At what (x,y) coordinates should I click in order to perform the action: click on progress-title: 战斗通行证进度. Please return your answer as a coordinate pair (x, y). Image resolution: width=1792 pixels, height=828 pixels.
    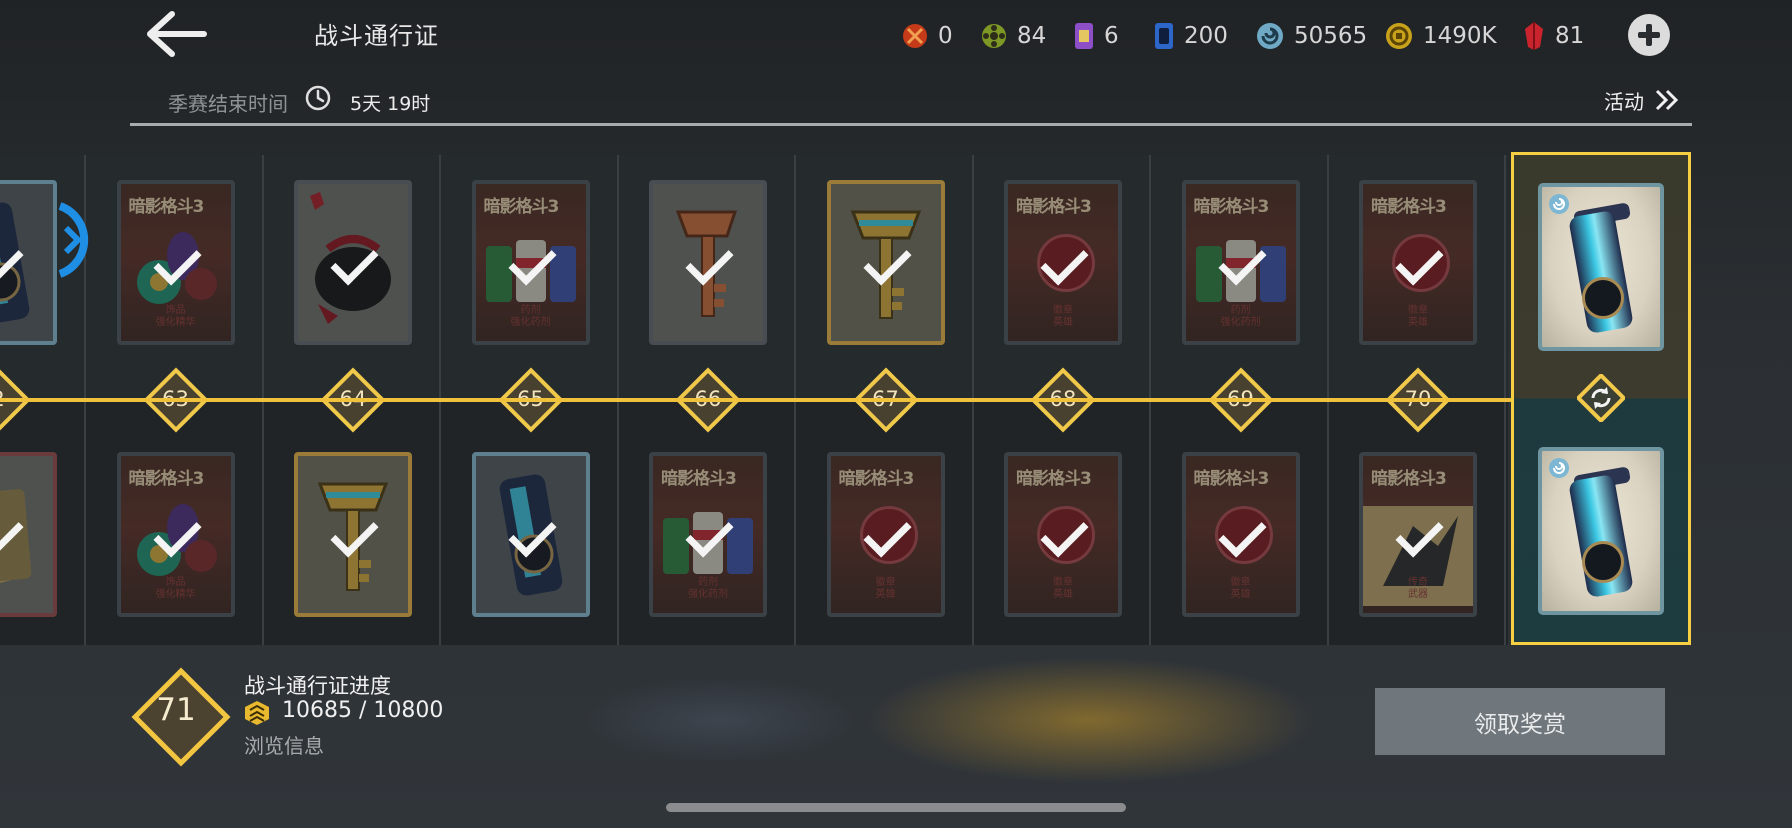
    Looking at the image, I should click on (317, 686).